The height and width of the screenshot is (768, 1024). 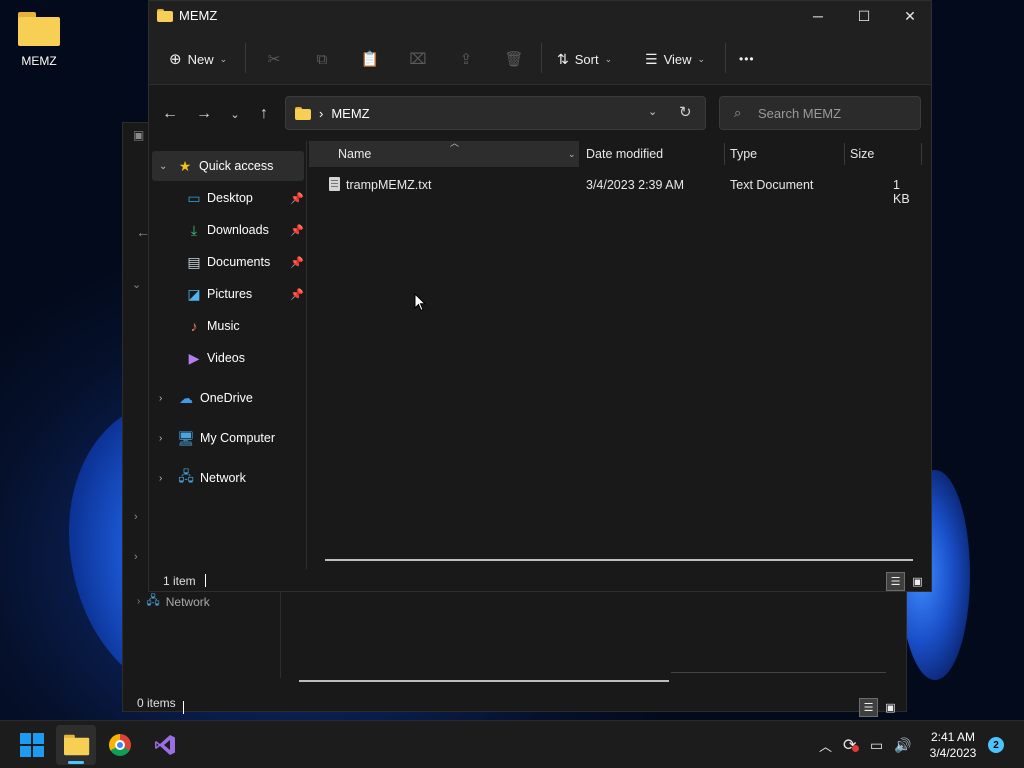 I want to click on refresh-icon: ↻, so click(x=685, y=112).